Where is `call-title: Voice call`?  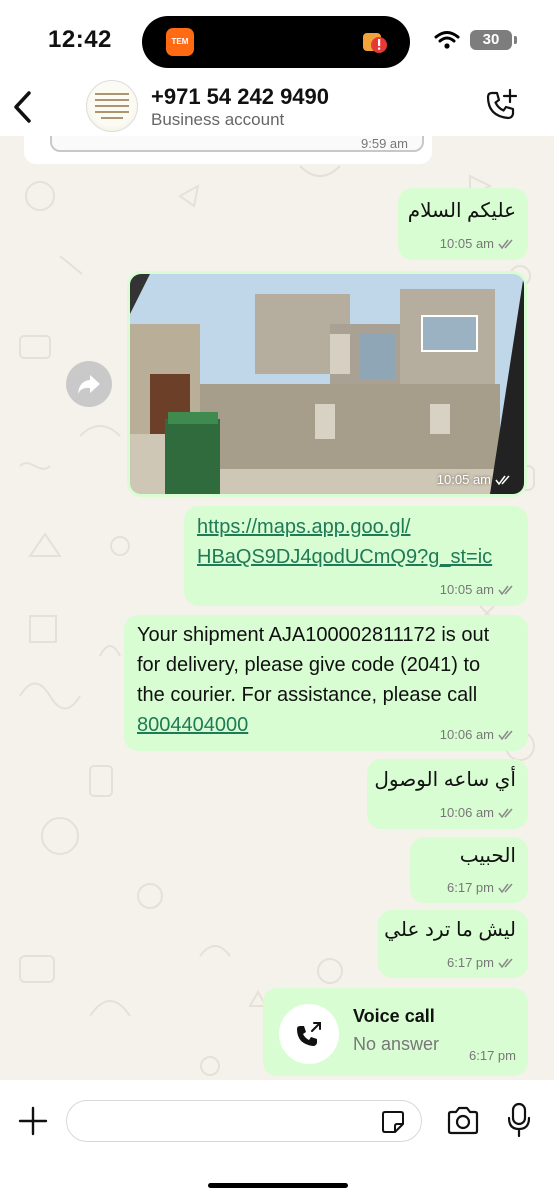
call-title: Voice call is located at coordinates (394, 1016).